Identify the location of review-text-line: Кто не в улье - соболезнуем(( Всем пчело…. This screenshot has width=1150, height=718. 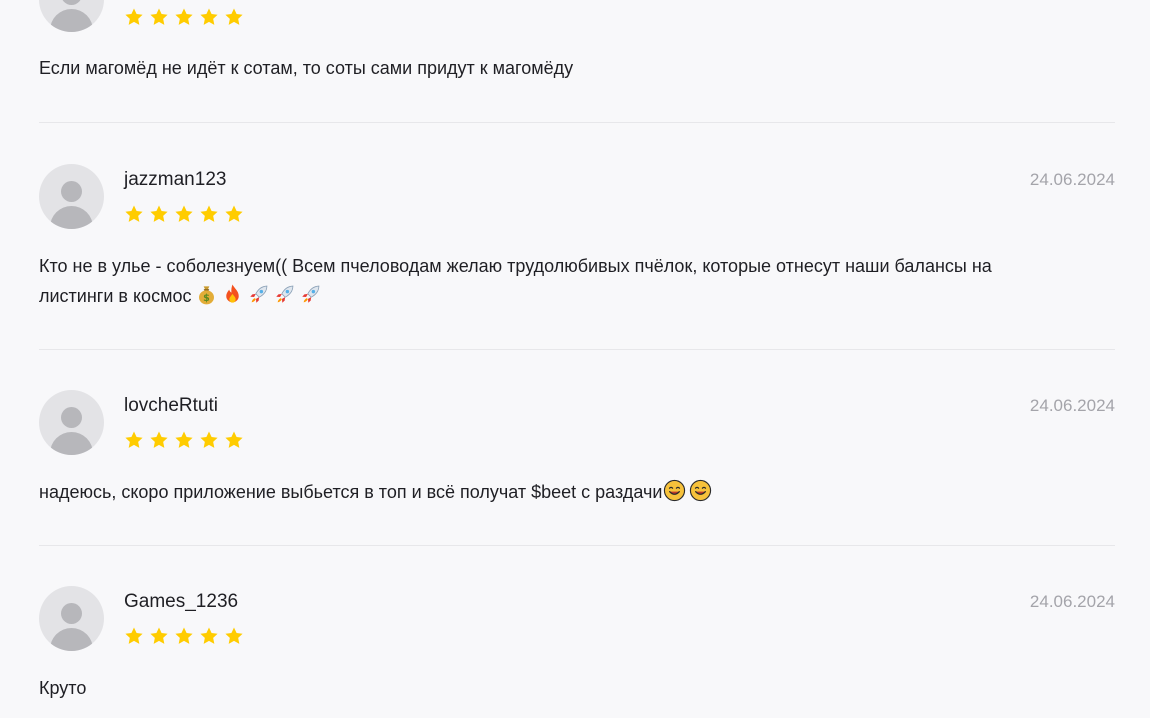
(515, 266).